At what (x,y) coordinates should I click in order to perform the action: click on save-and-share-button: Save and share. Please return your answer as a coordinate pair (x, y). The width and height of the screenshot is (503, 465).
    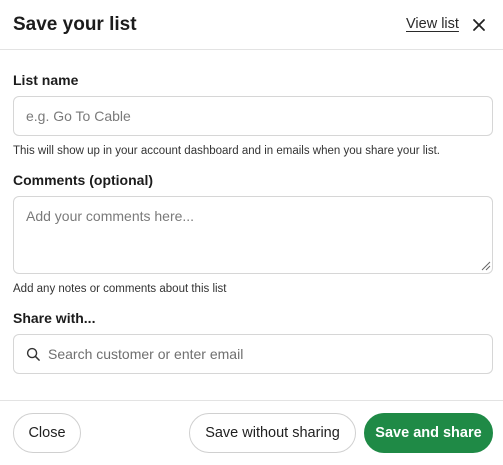
    Looking at the image, I should click on (428, 433).